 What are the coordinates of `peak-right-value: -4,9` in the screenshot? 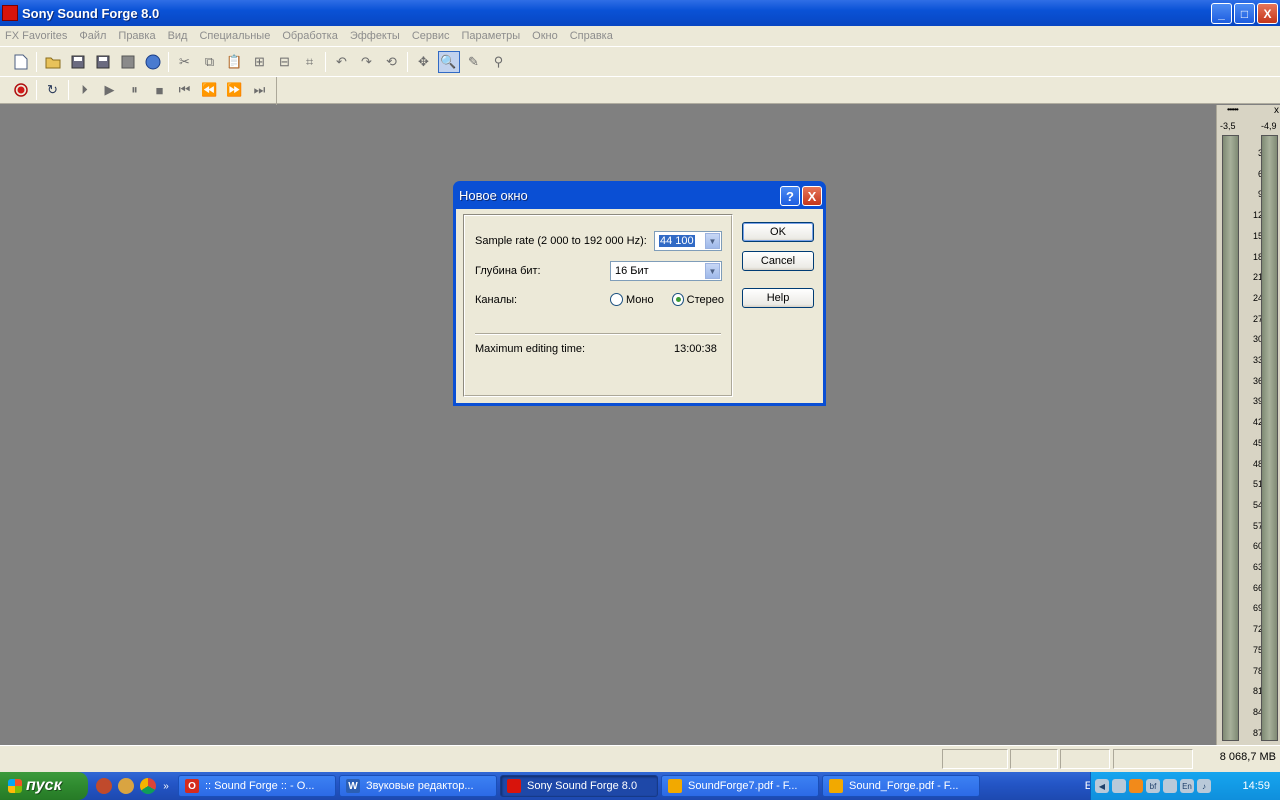 It's located at (1269, 126).